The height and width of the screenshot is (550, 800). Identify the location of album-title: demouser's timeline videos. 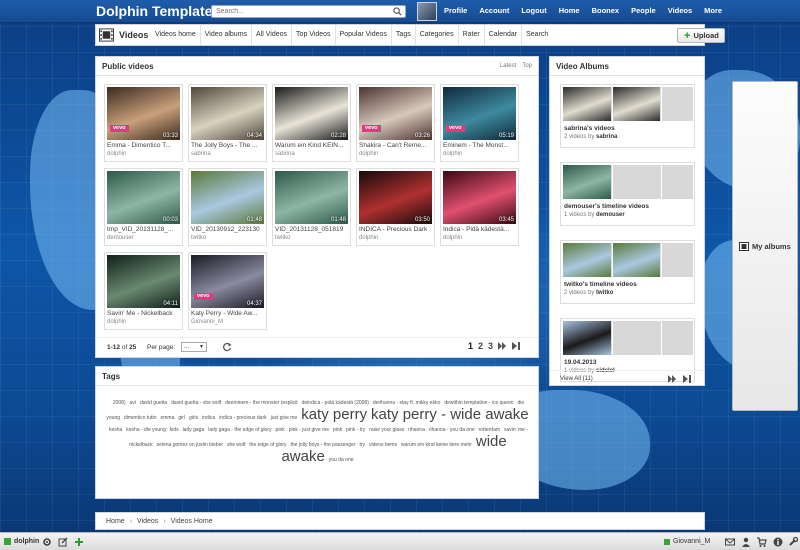
(606, 206).